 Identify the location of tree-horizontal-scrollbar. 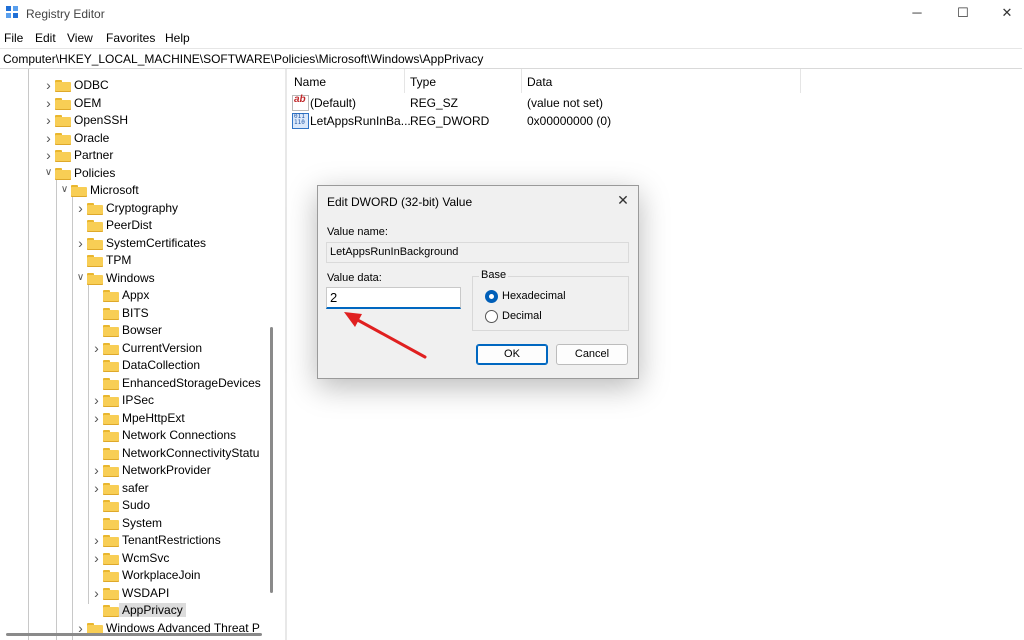
(134, 634).